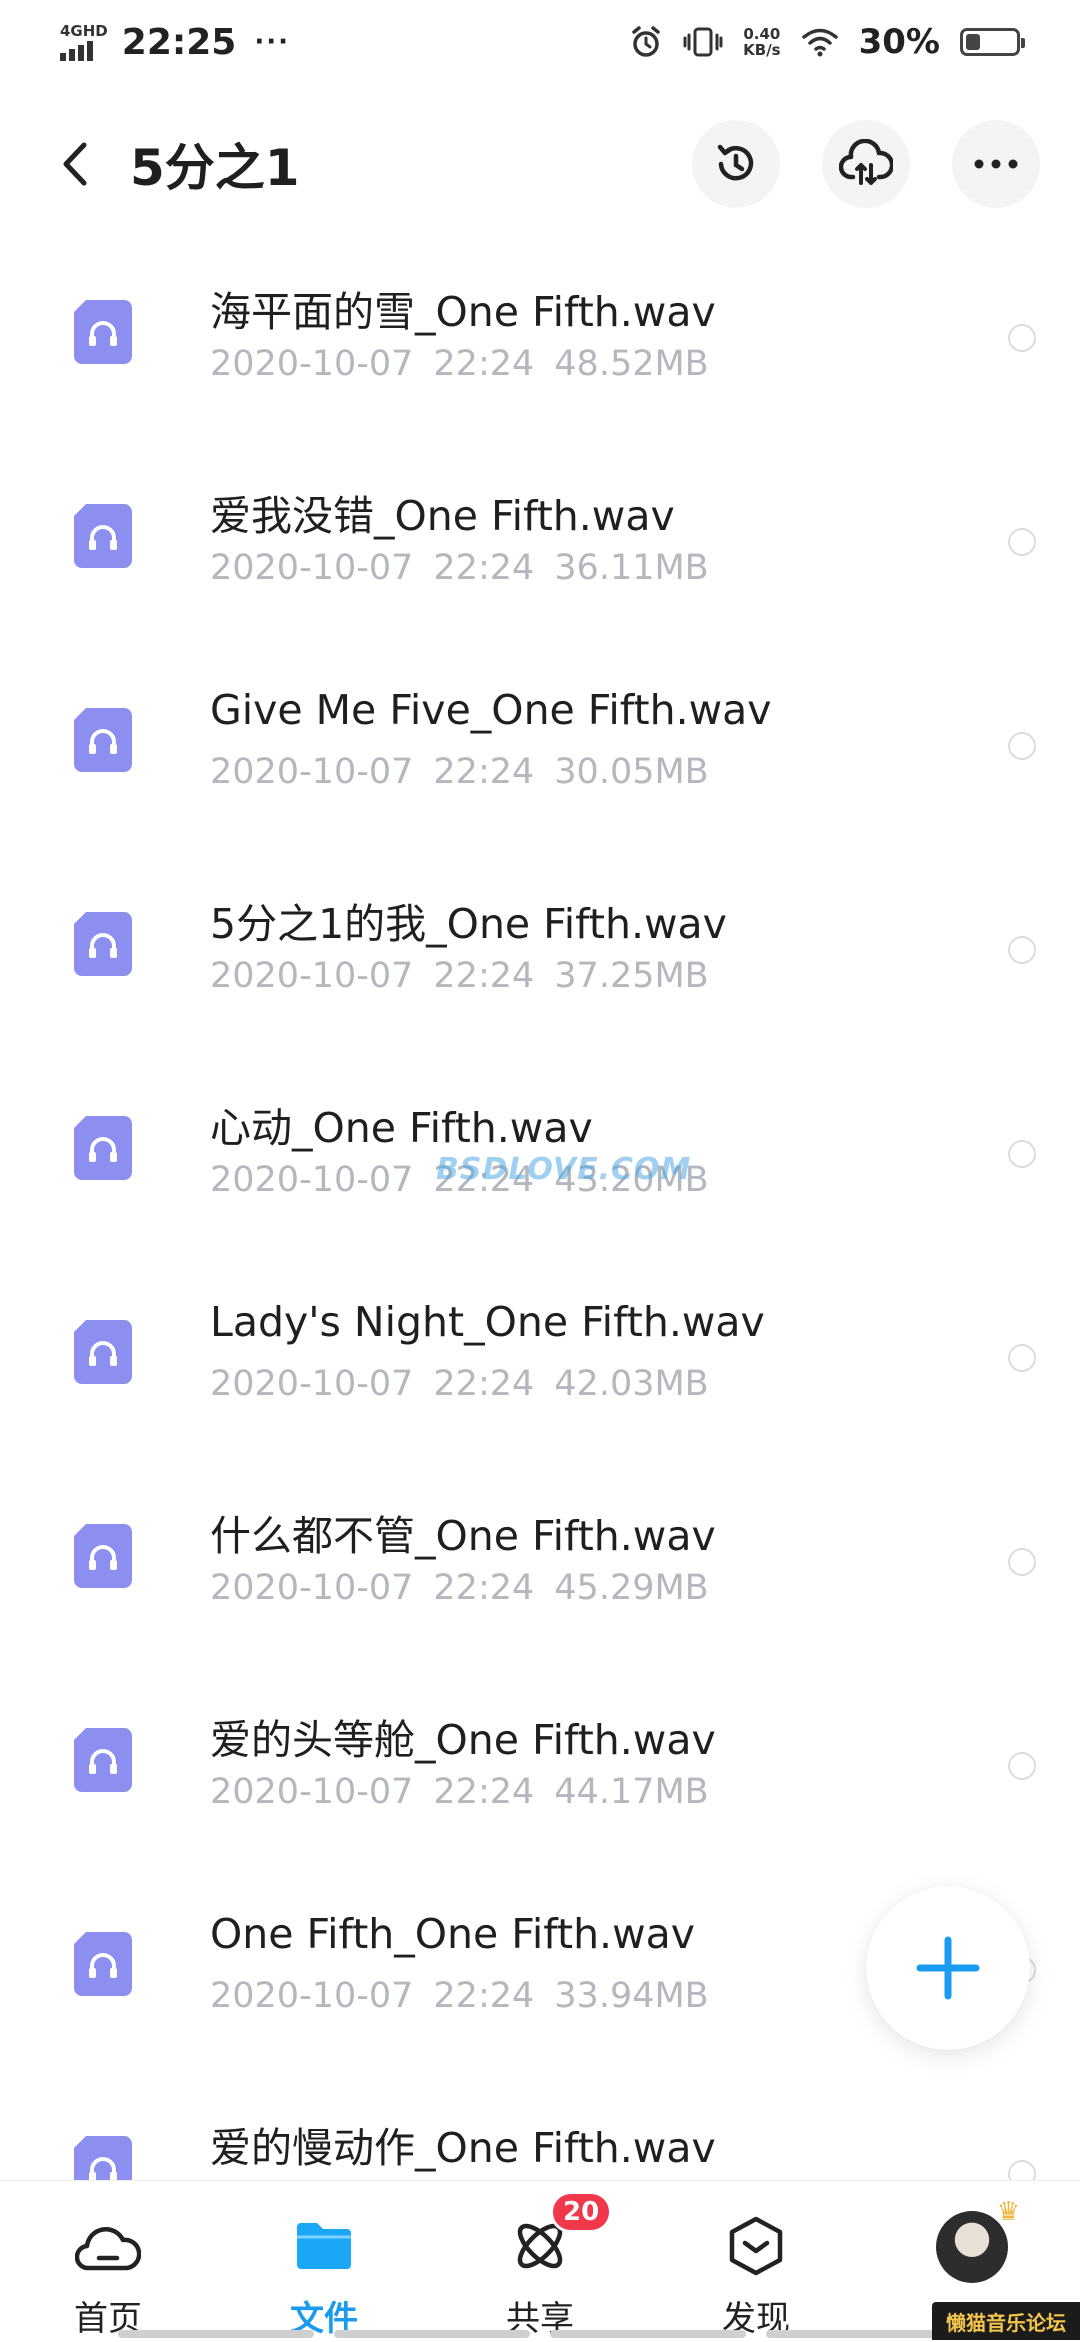 The width and height of the screenshot is (1080, 2342). I want to click on file-name: 爱的头等舱_One Fifth.wav, so click(463, 1740).